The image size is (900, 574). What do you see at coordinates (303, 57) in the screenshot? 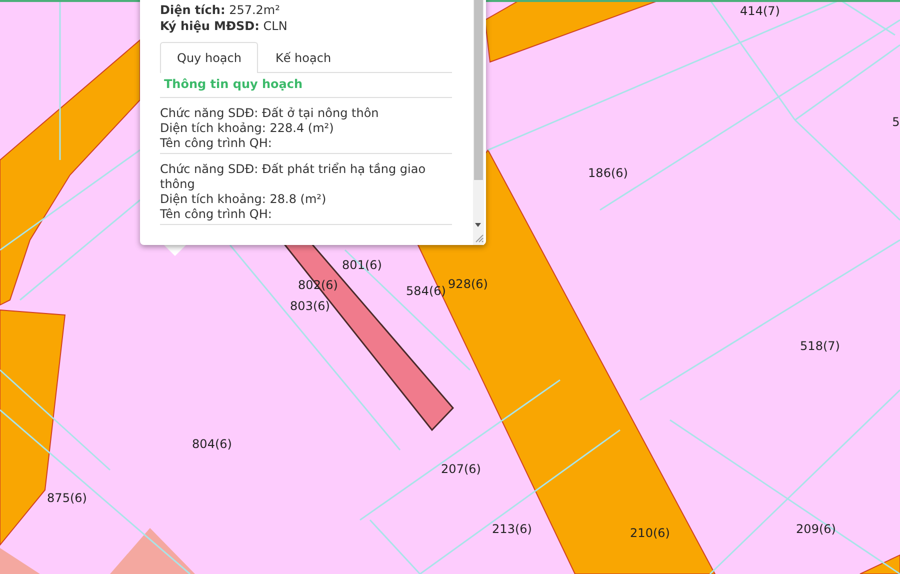
I see `tab: Kế hoạch` at bounding box center [303, 57].